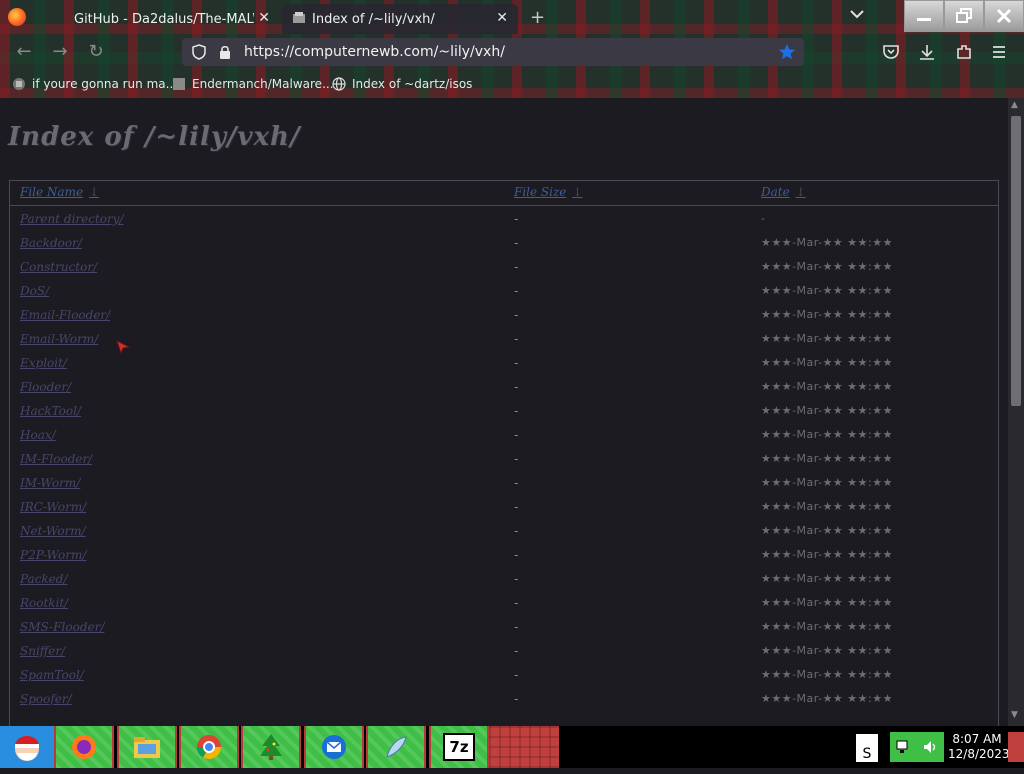 This screenshot has height=774, width=1024. Describe the element at coordinates (34, 291) in the screenshot. I see `directory-link: DoS/` at that location.